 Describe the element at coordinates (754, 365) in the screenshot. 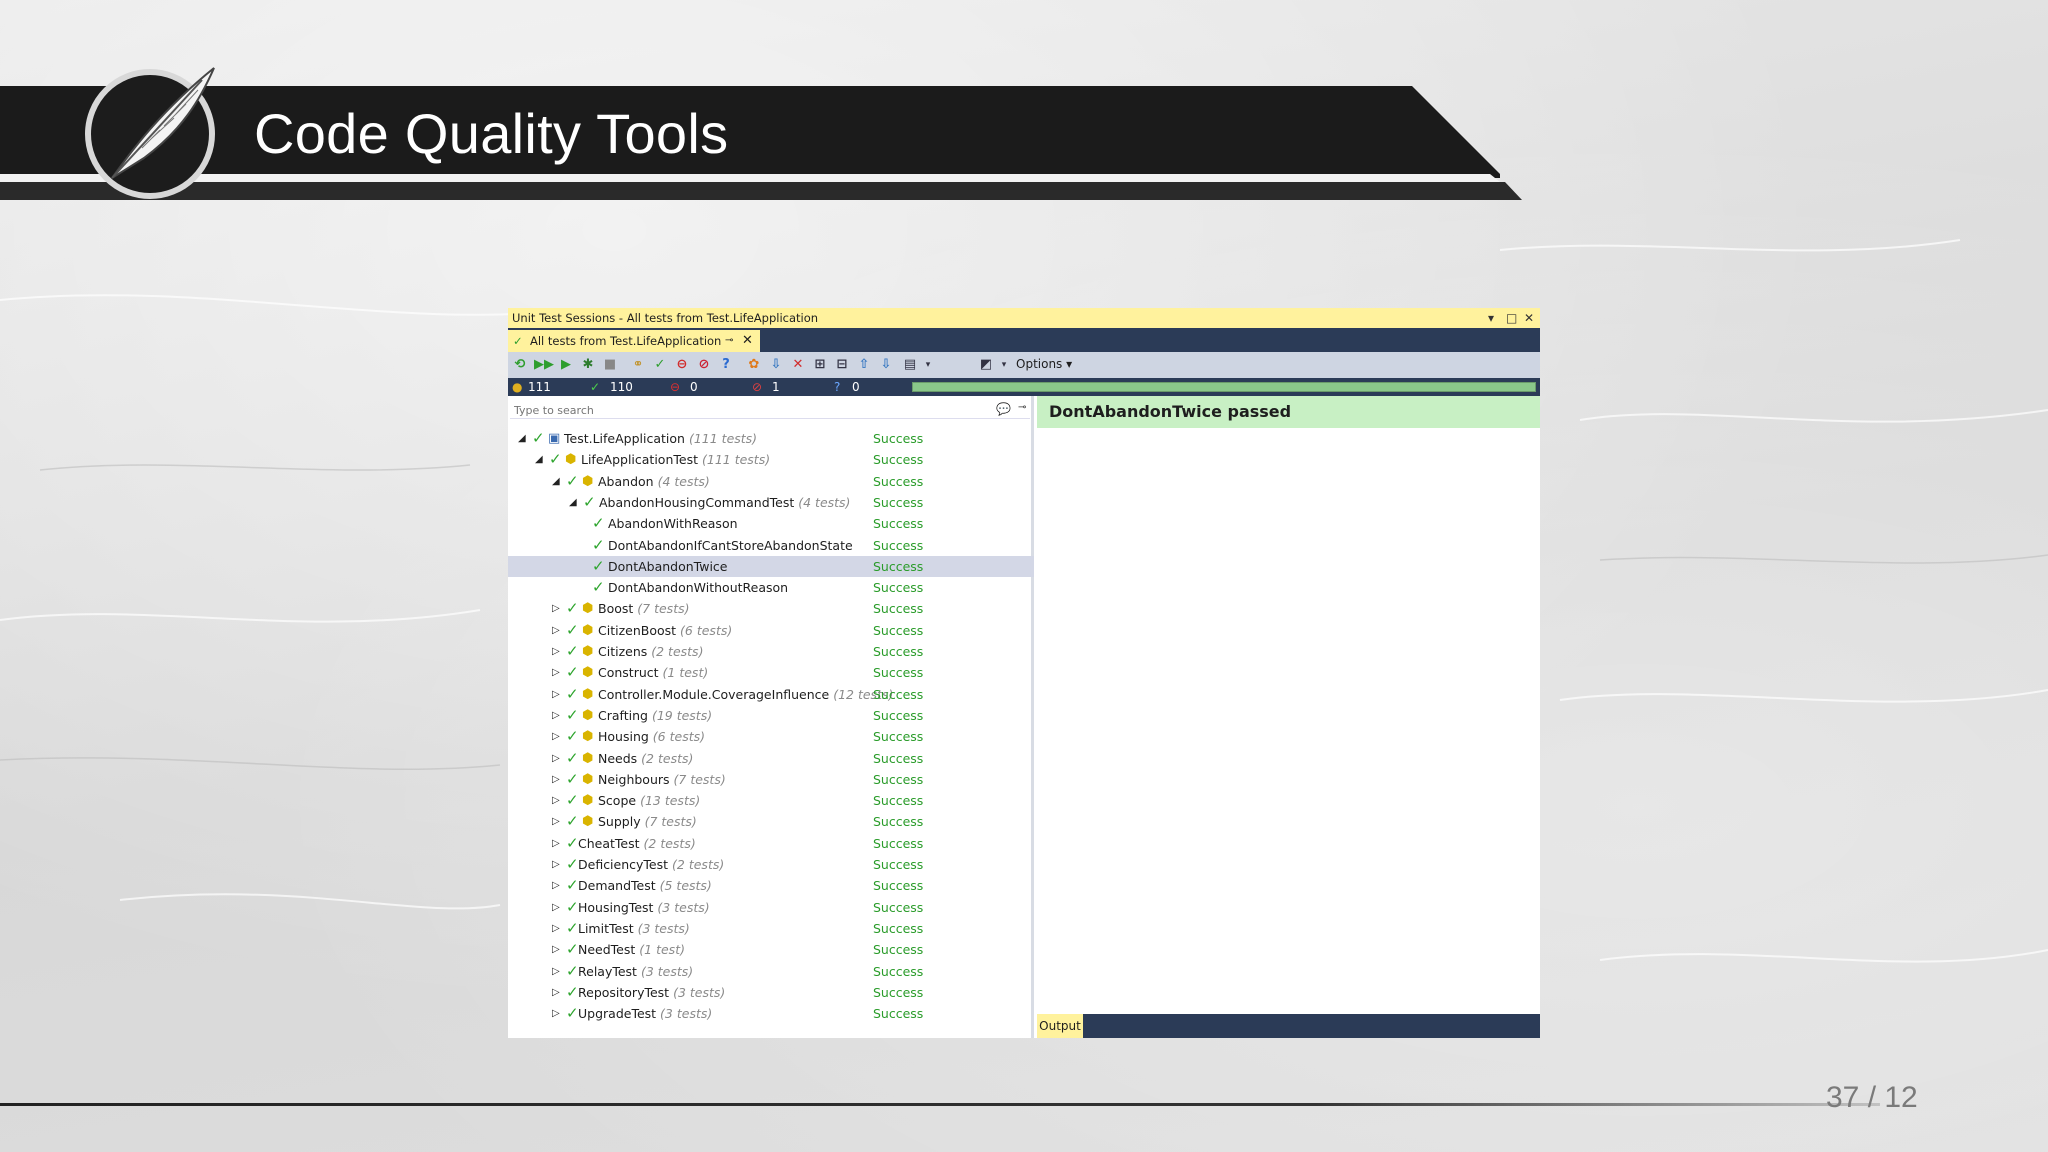

I see `group-icon: ✿` at that location.